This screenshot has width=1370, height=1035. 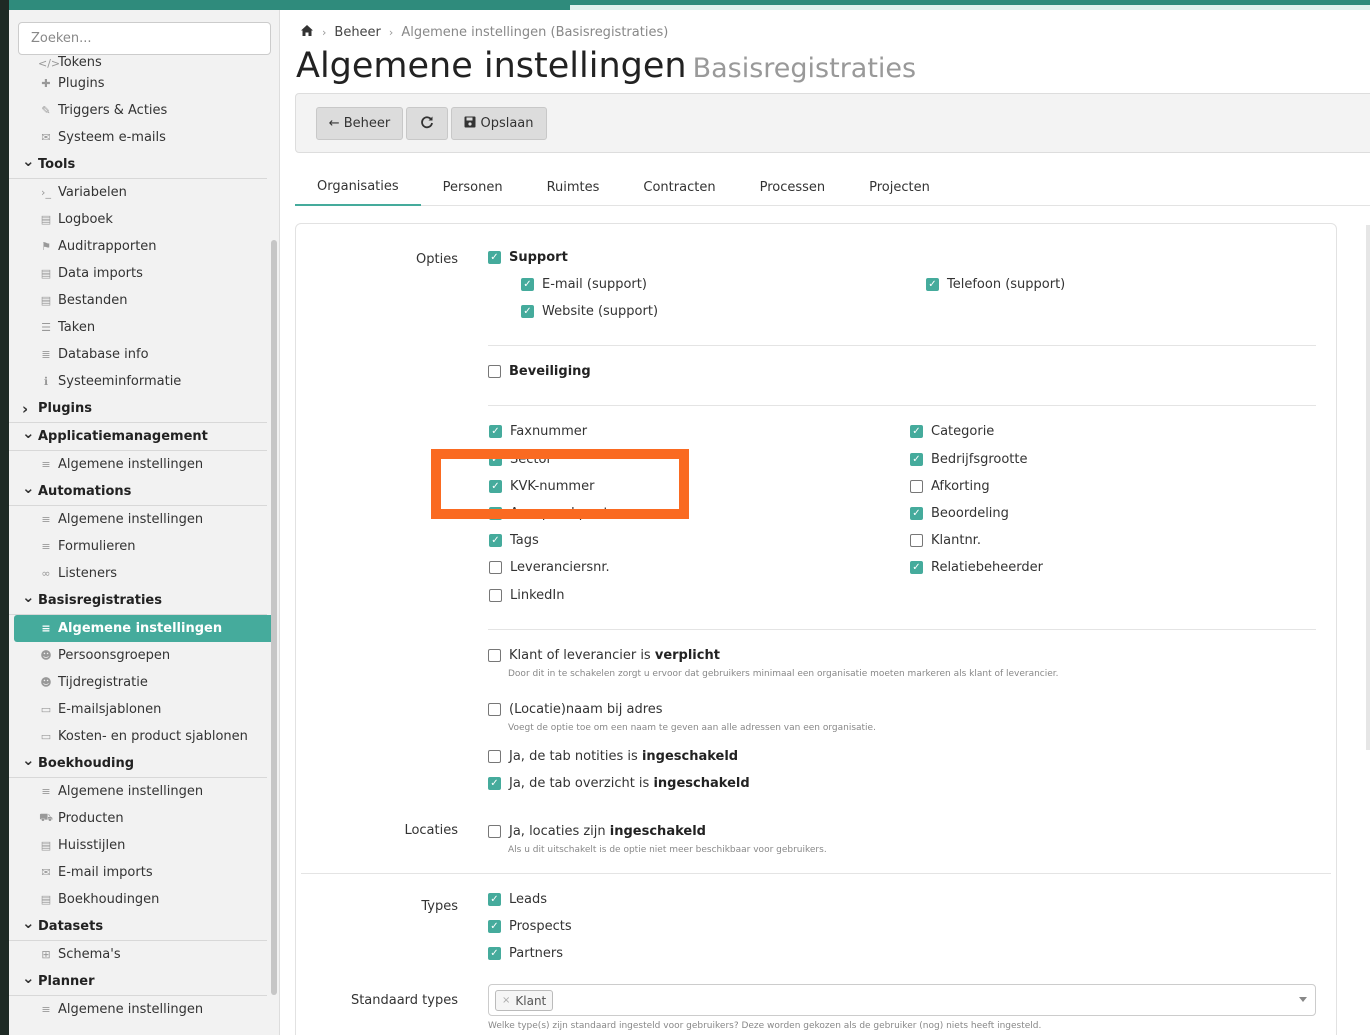 I want to click on sidebar-item-triggers-acties: ✎ Triggers & Acties, so click(x=144, y=110).